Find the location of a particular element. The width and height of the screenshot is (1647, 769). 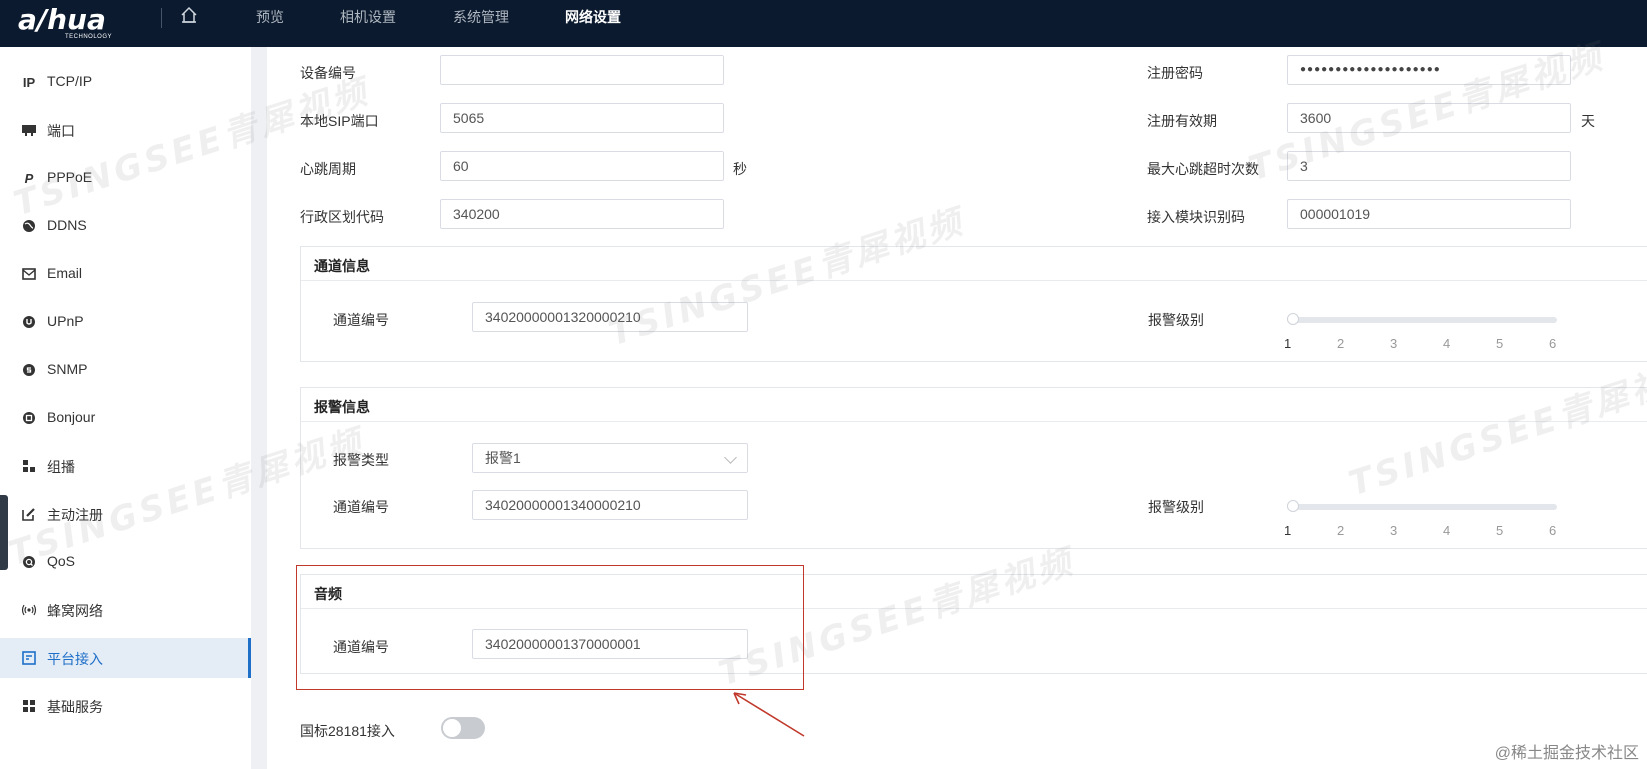

reg-password-label: 注册密码 is located at coordinates (1175, 73).